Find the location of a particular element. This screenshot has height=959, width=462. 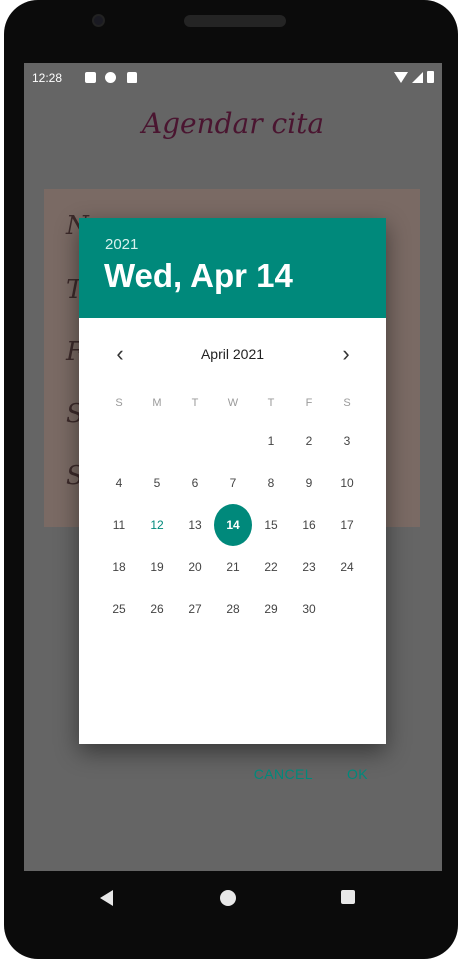

calendar-day-label: 12 is located at coordinates (157, 525).